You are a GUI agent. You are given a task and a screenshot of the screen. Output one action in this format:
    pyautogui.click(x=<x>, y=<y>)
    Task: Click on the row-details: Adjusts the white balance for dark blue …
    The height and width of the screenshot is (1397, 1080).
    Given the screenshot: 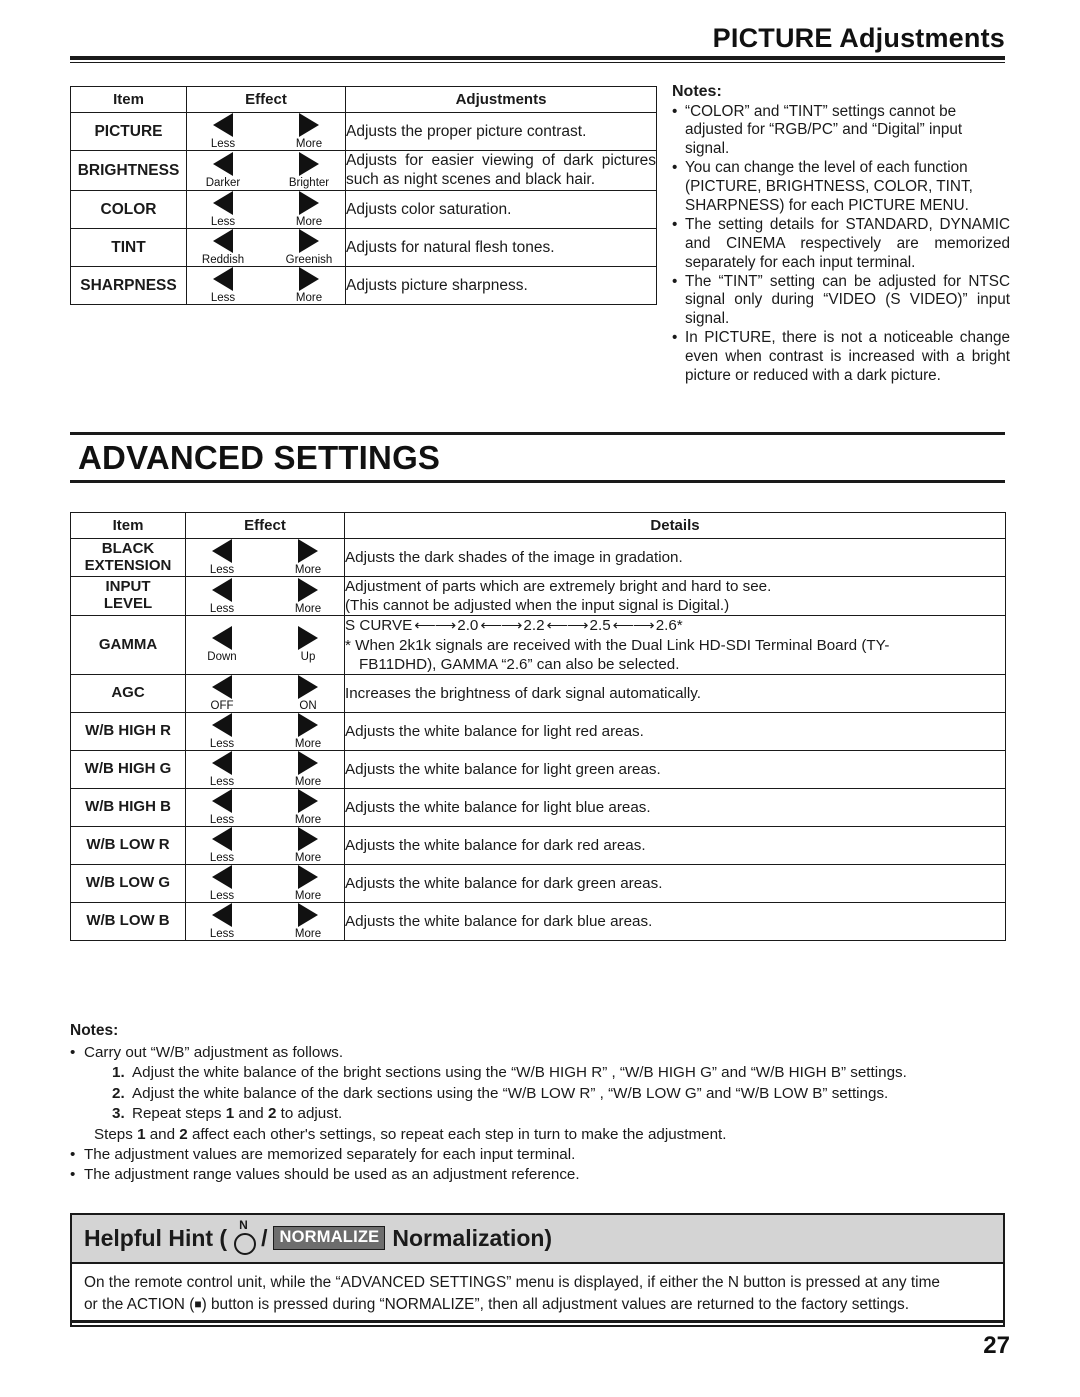 What is the action you would take?
    pyautogui.click(x=675, y=922)
    